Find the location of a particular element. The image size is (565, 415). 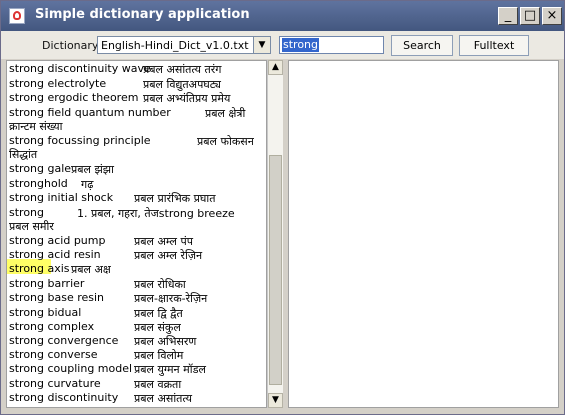

chevron-down-icon: ▼ is located at coordinates (261, 45).